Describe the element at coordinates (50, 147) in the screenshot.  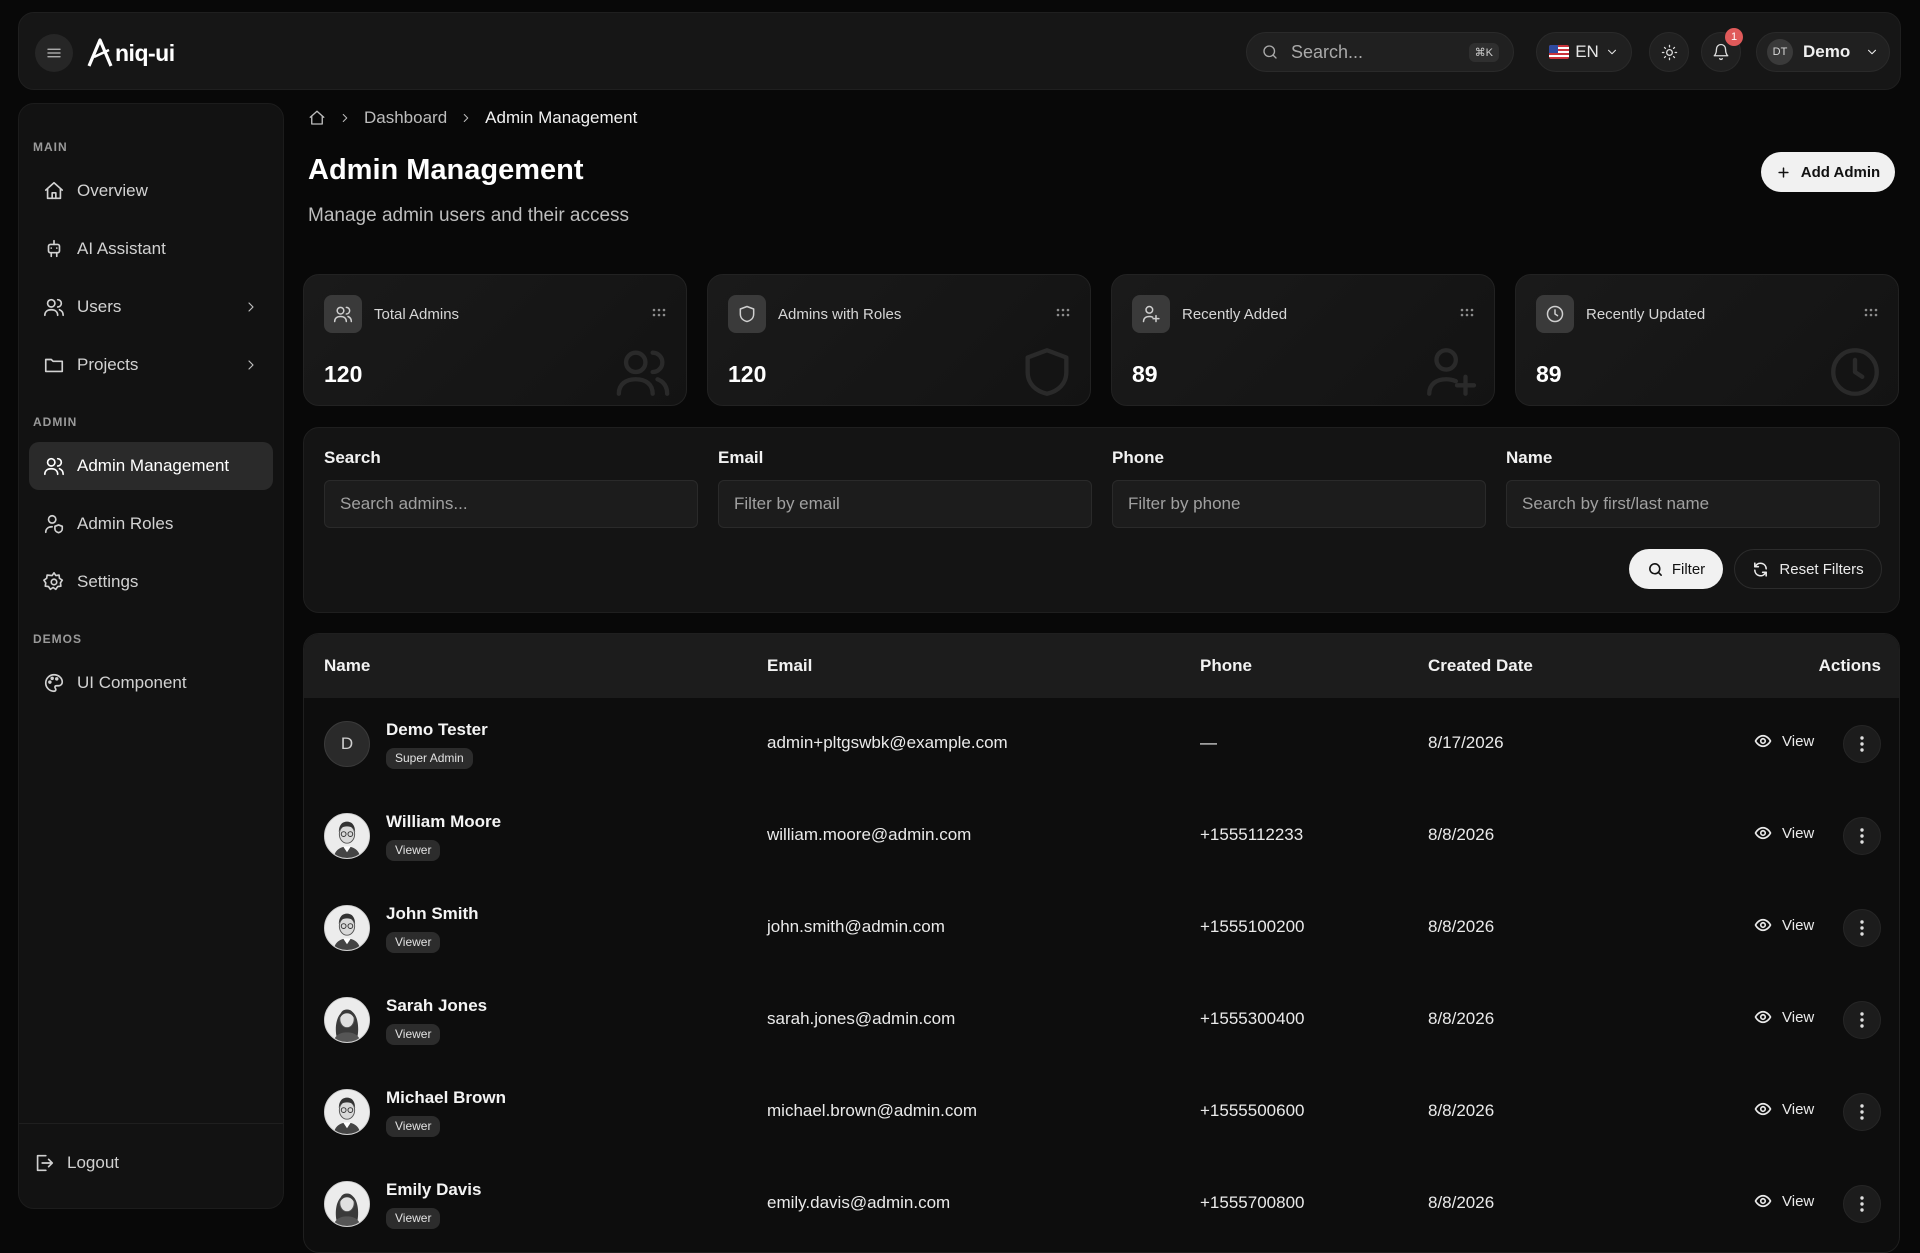
I see `sidebar-section-main: MAIN` at that location.